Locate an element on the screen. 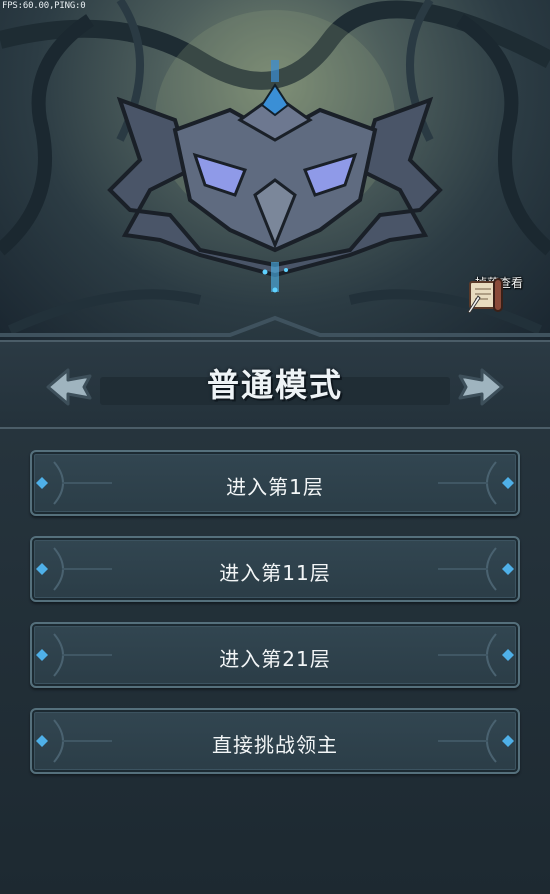 This screenshot has width=550, height=894. enter-floor-11-button: 进入第11层 is located at coordinates (275, 569).